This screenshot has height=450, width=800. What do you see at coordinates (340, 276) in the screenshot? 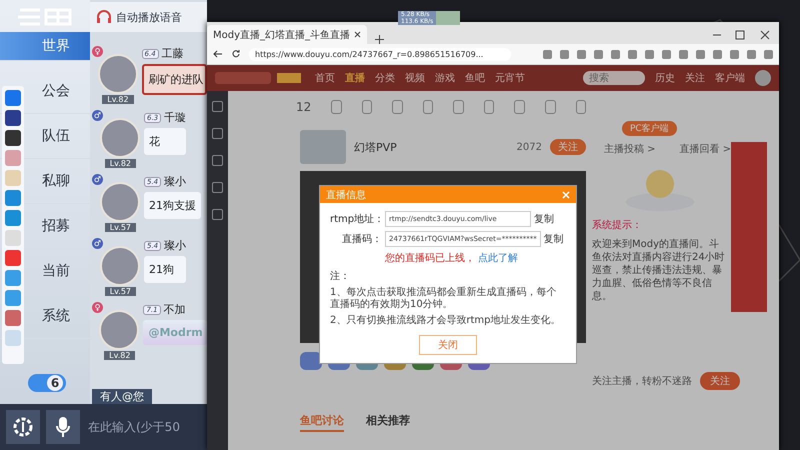
I see `note-title: 注：` at bounding box center [340, 276].